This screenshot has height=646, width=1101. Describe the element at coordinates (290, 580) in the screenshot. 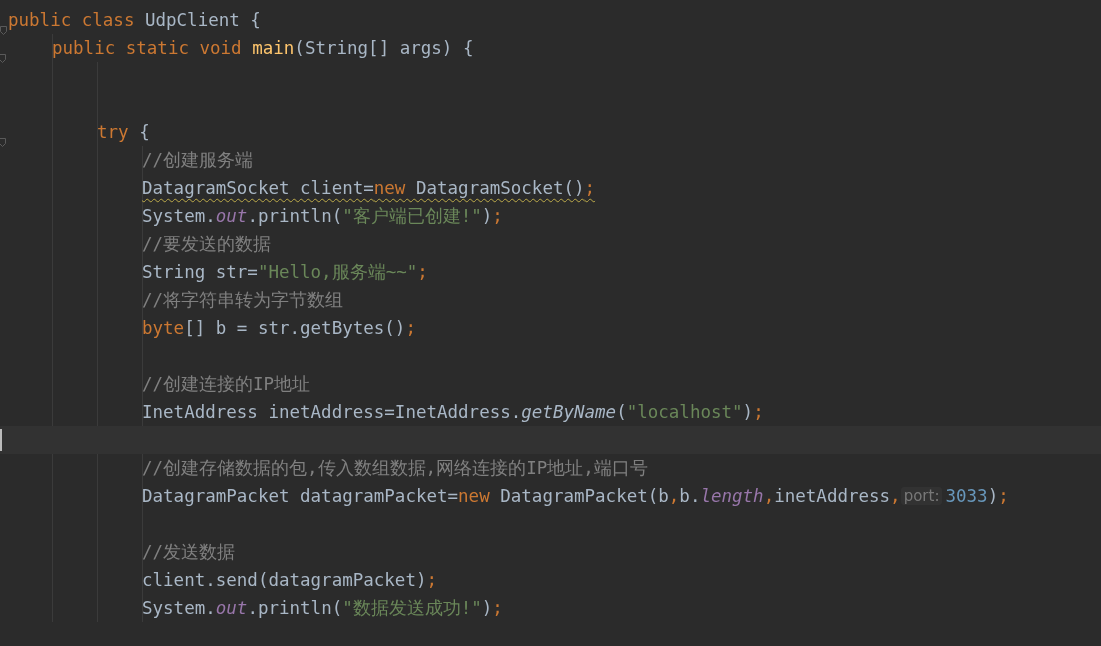

I see `code-text: client.send(datagramPacket);` at that location.